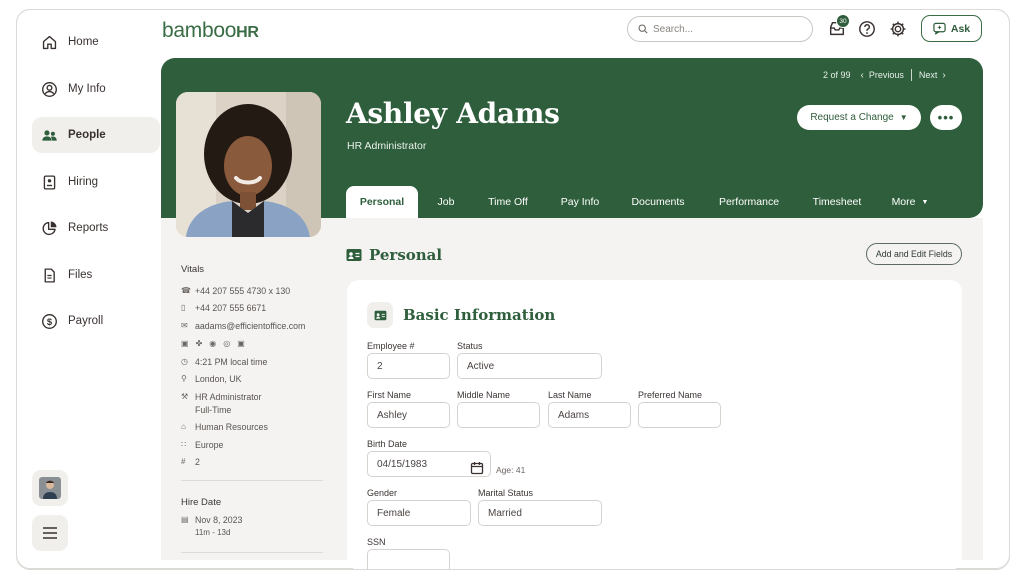  I want to click on id-card-icon, so click(380, 315).